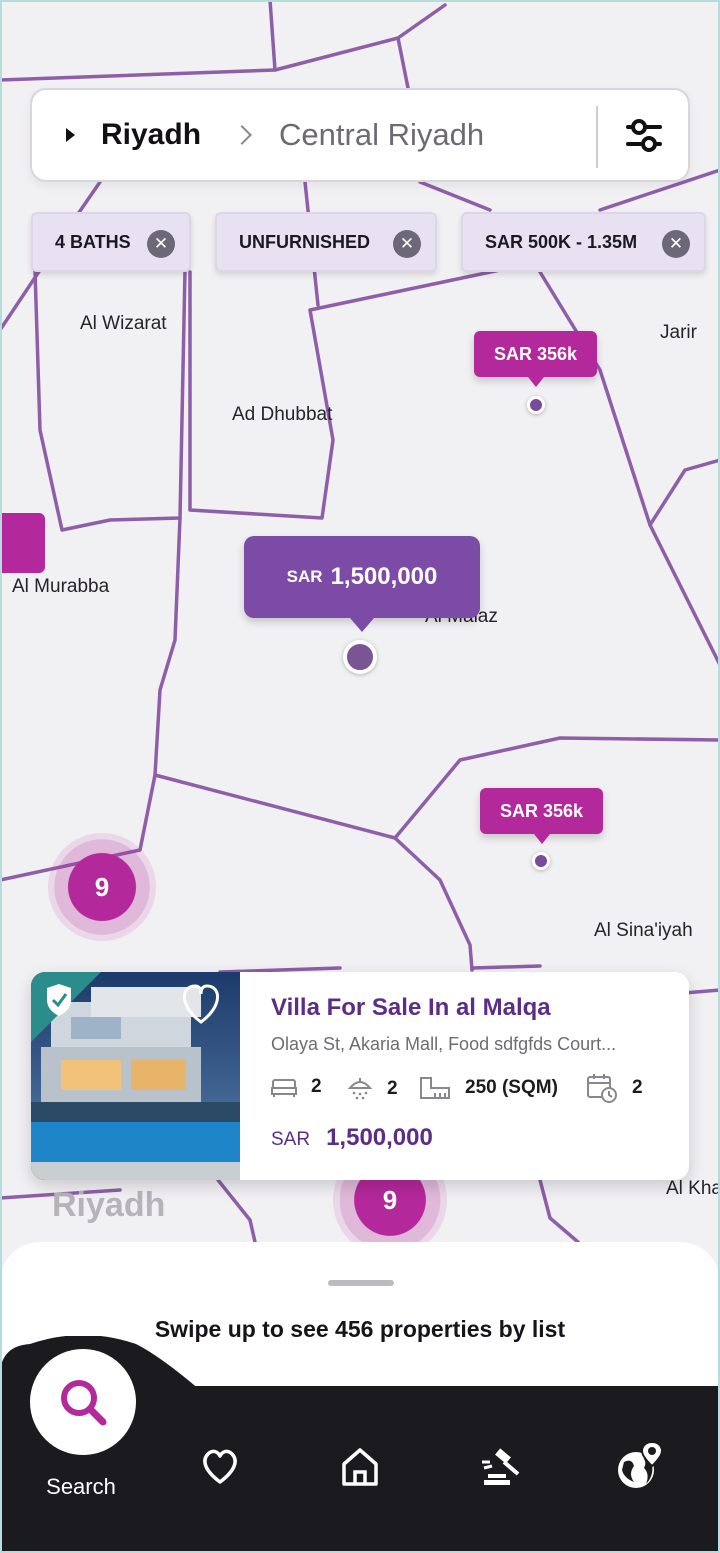  What do you see at coordinates (61, 586) in the screenshot?
I see `map-label-al-murabba: Al Murabba` at bounding box center [61, 586].